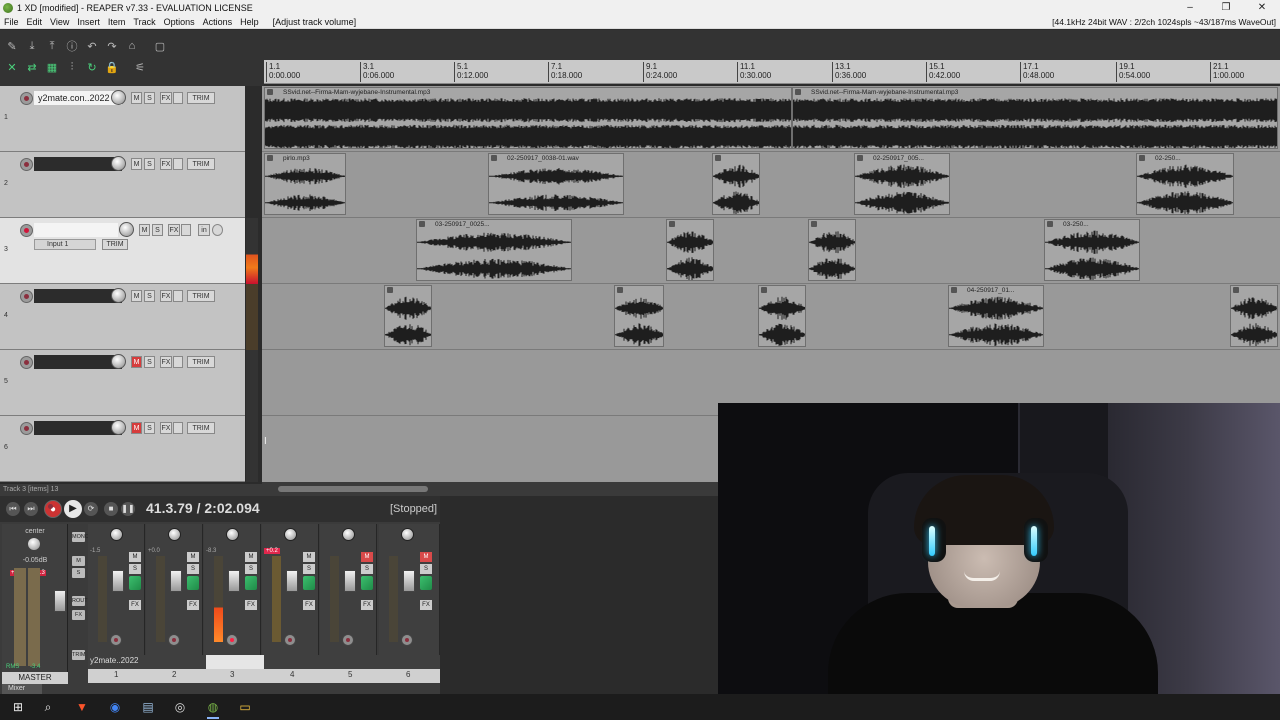 The height and width of the screenshot is (720, 1280). I want to click on play-button: ▶, so click(73, 509).